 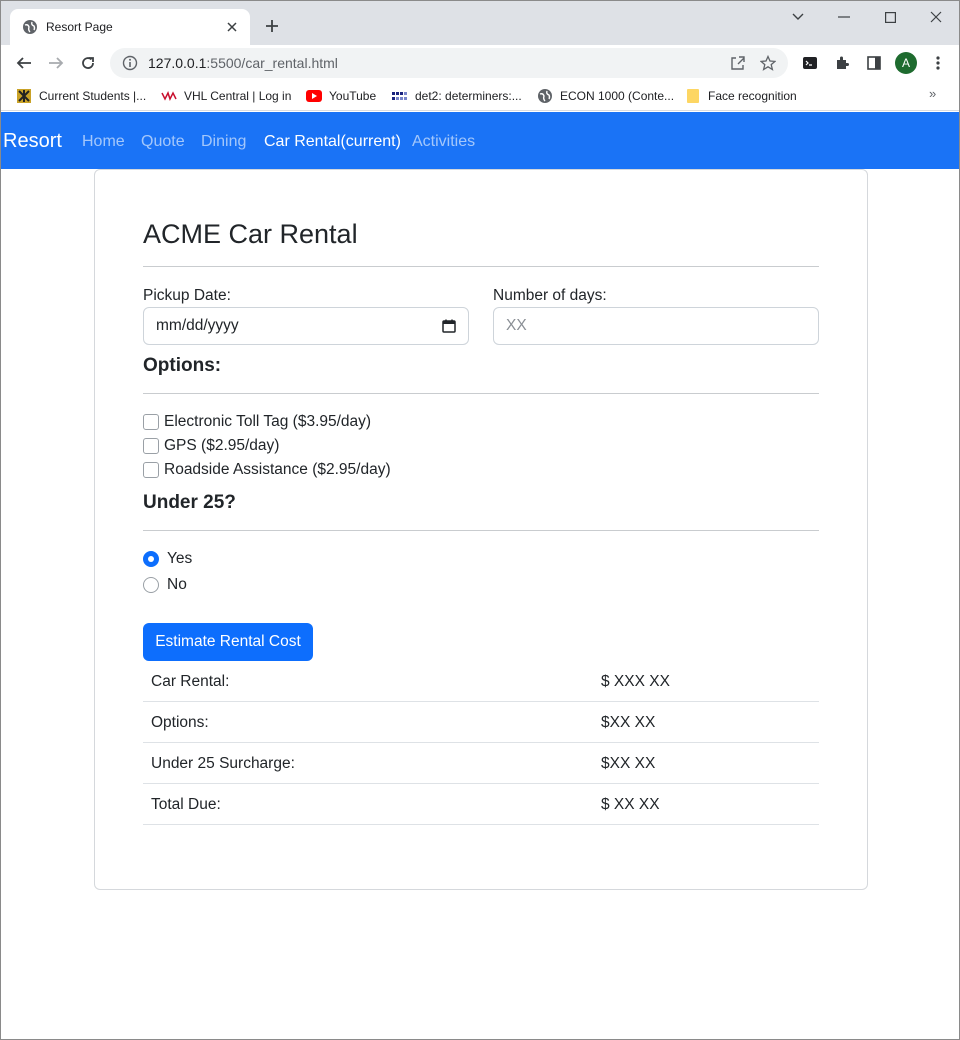 I want to click on browser-toolbar: 127.0.0.1:5500/car_rental.html A, so click(x=480, y=63).